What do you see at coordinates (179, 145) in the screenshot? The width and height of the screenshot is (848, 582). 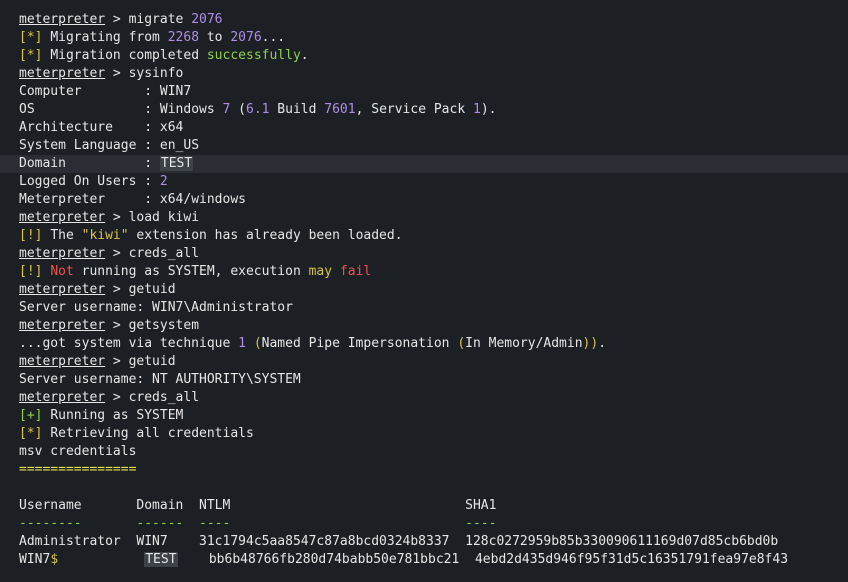 I see `info-value: en_US` at bounding box center [179, 145].